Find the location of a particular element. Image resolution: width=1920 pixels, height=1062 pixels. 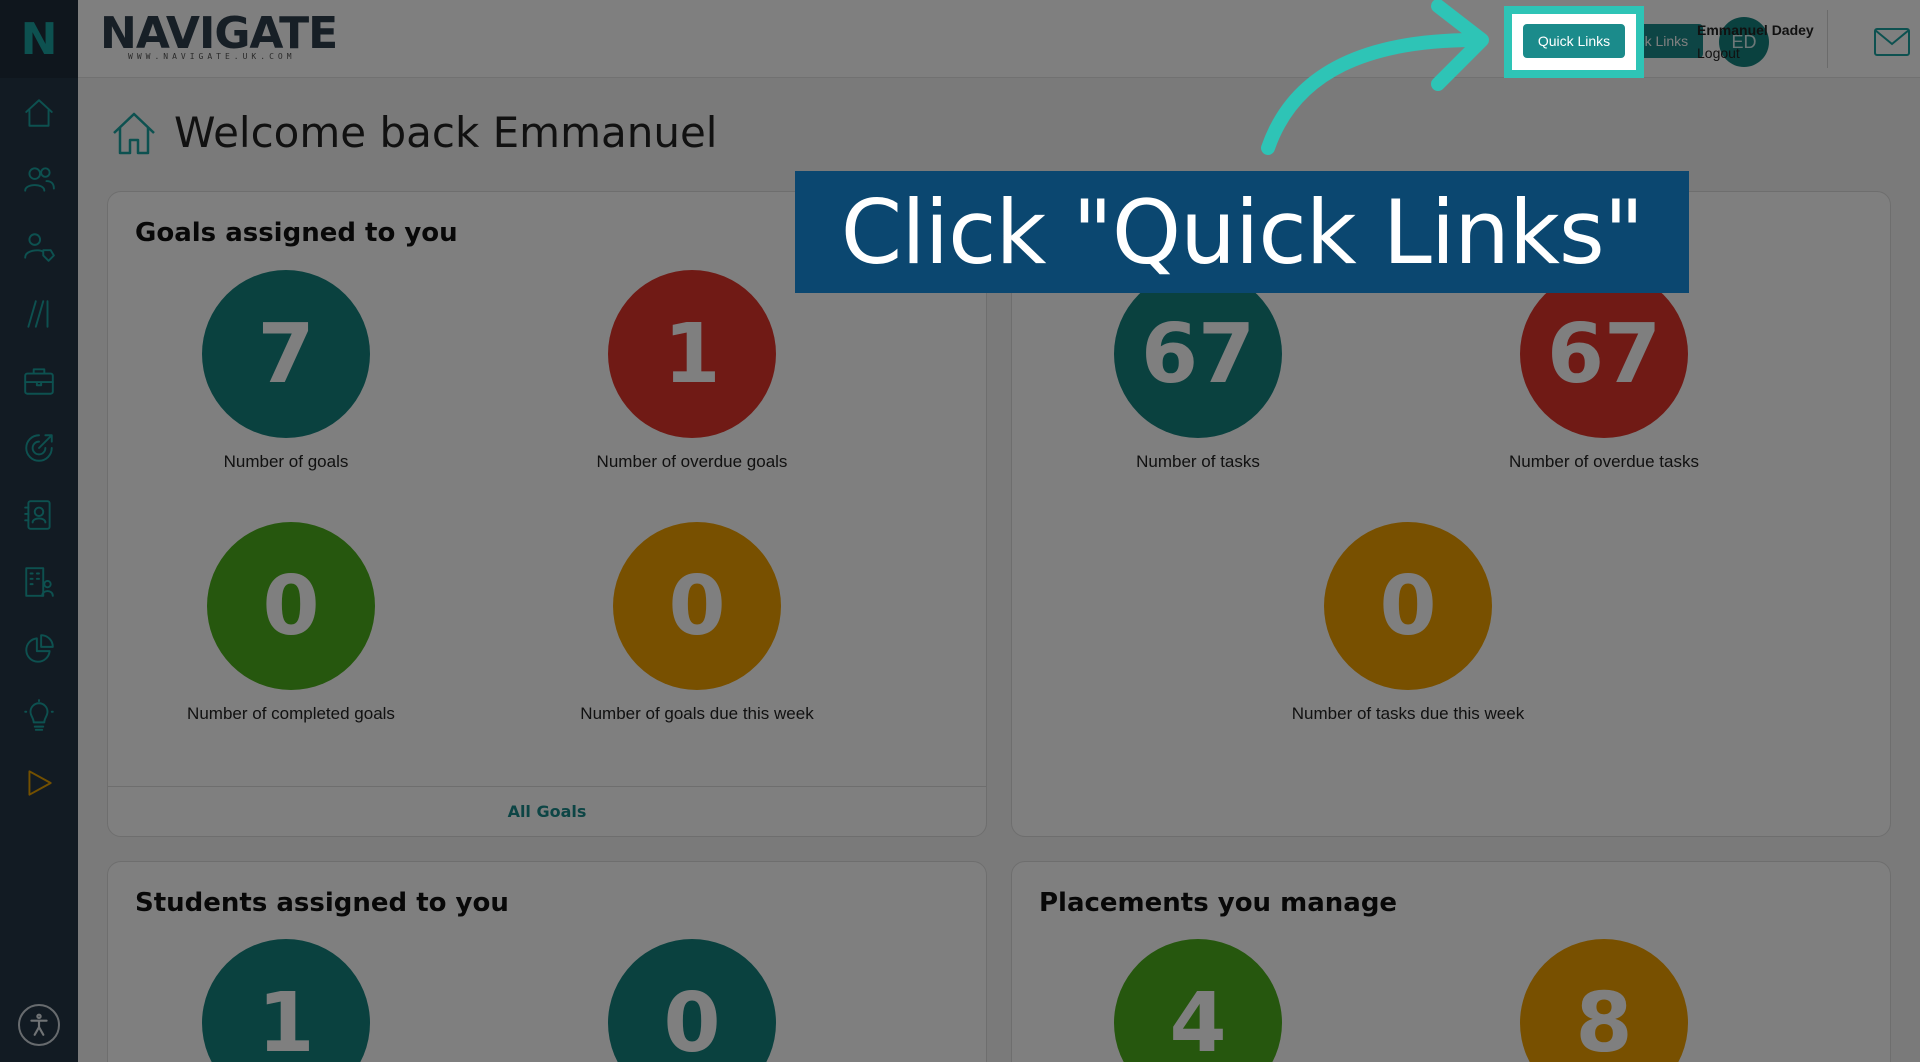

tutorial-callout: Click "Quick Links" is located at coordinates (1242, 232).